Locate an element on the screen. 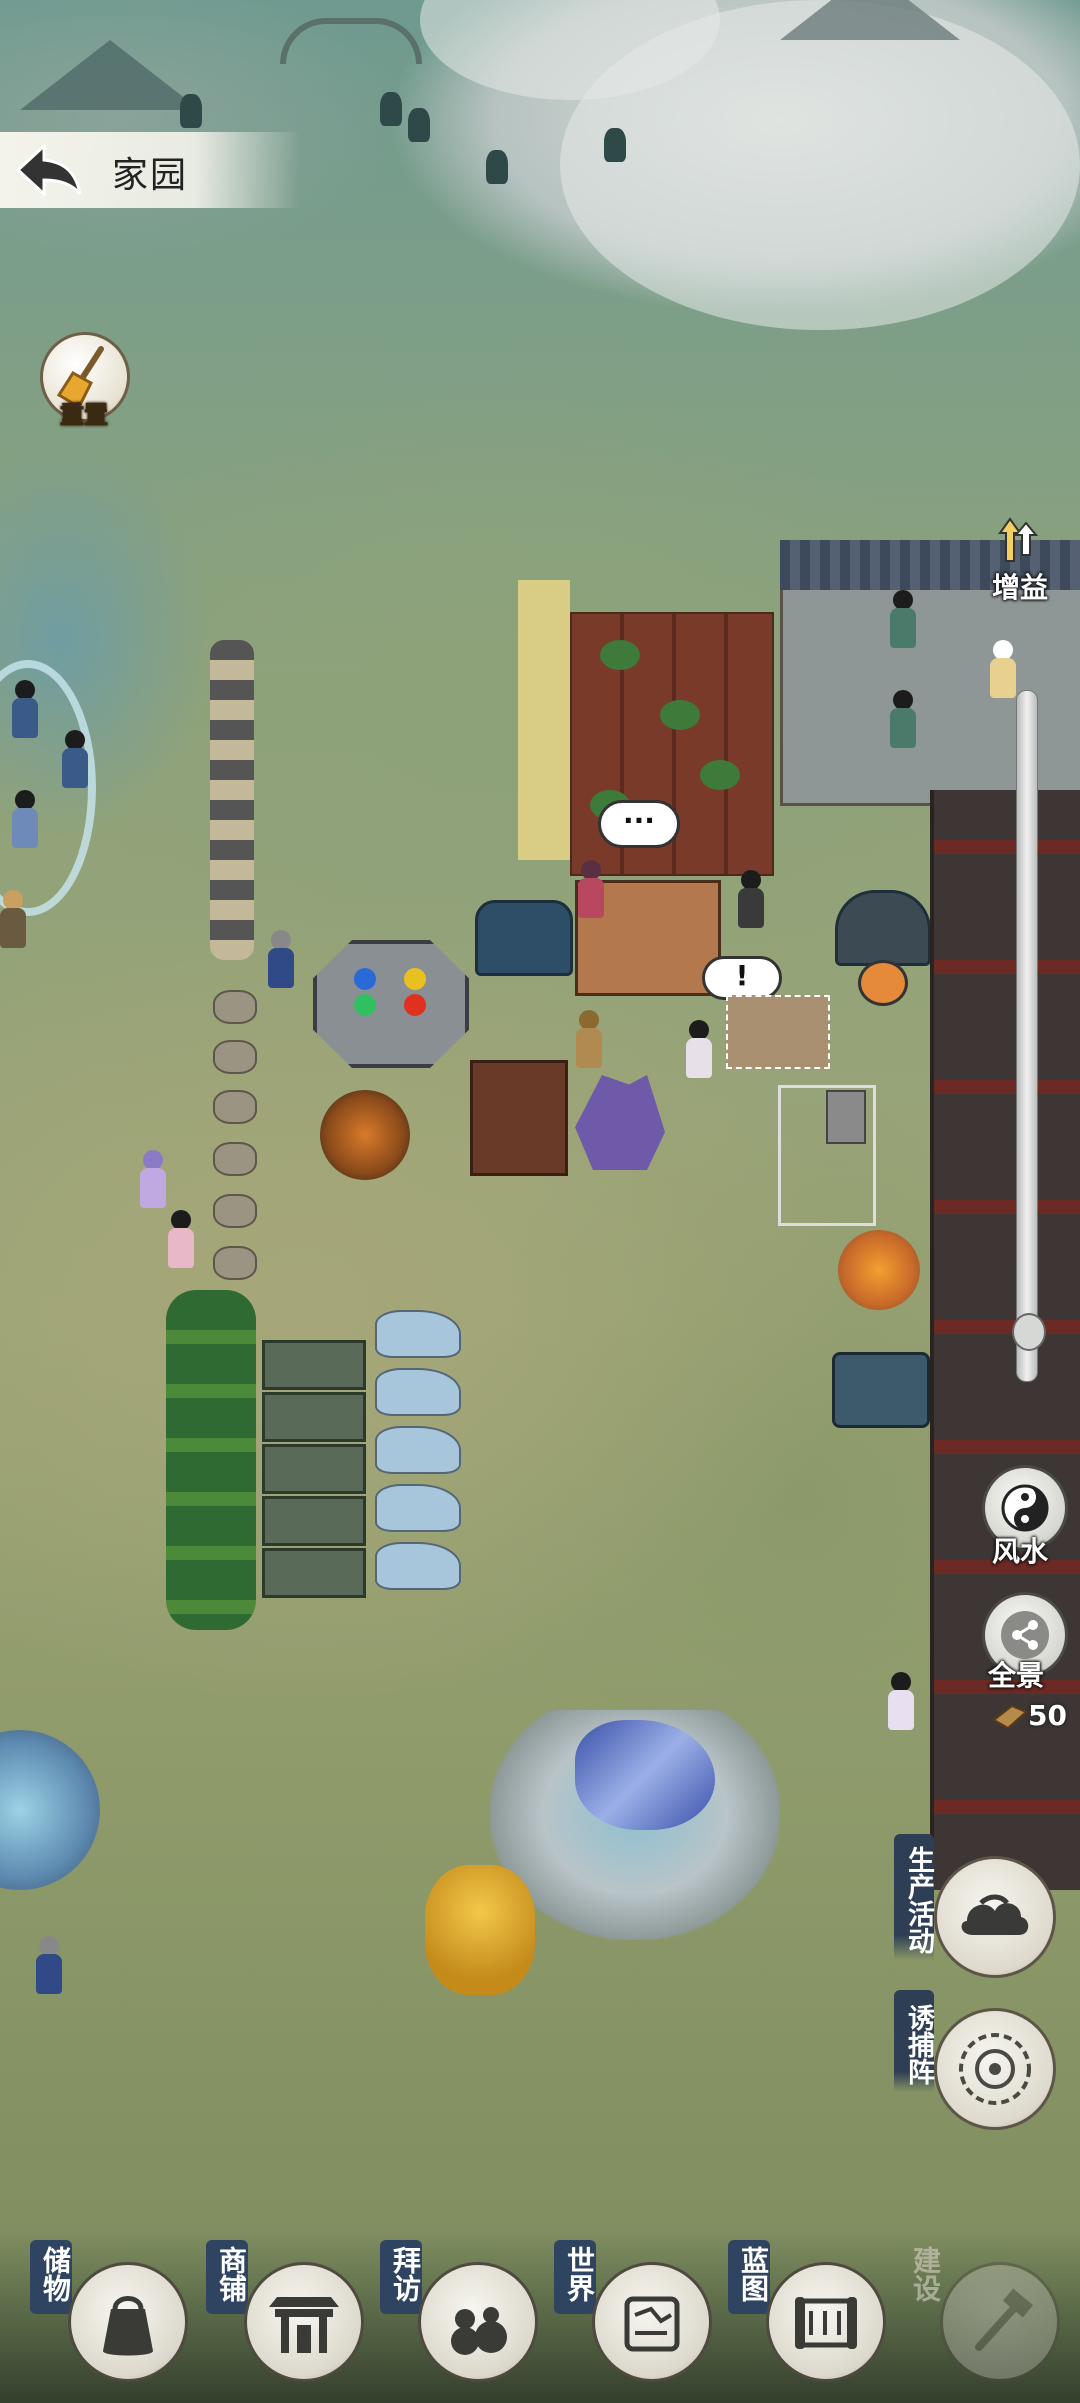 Image resolution: width=1080 pixels, height=2403 pixels. boost-label: 增益 is located at coordinates (1020, 586).